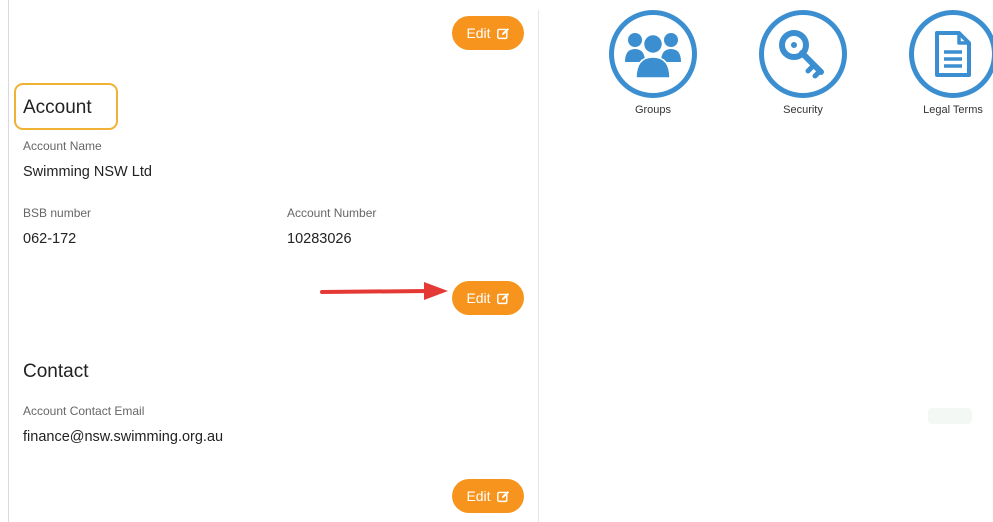  What do you see at coordinates (950, 416) in the screenshot?
I see `background-smudge` at bounding box center [950, 416].